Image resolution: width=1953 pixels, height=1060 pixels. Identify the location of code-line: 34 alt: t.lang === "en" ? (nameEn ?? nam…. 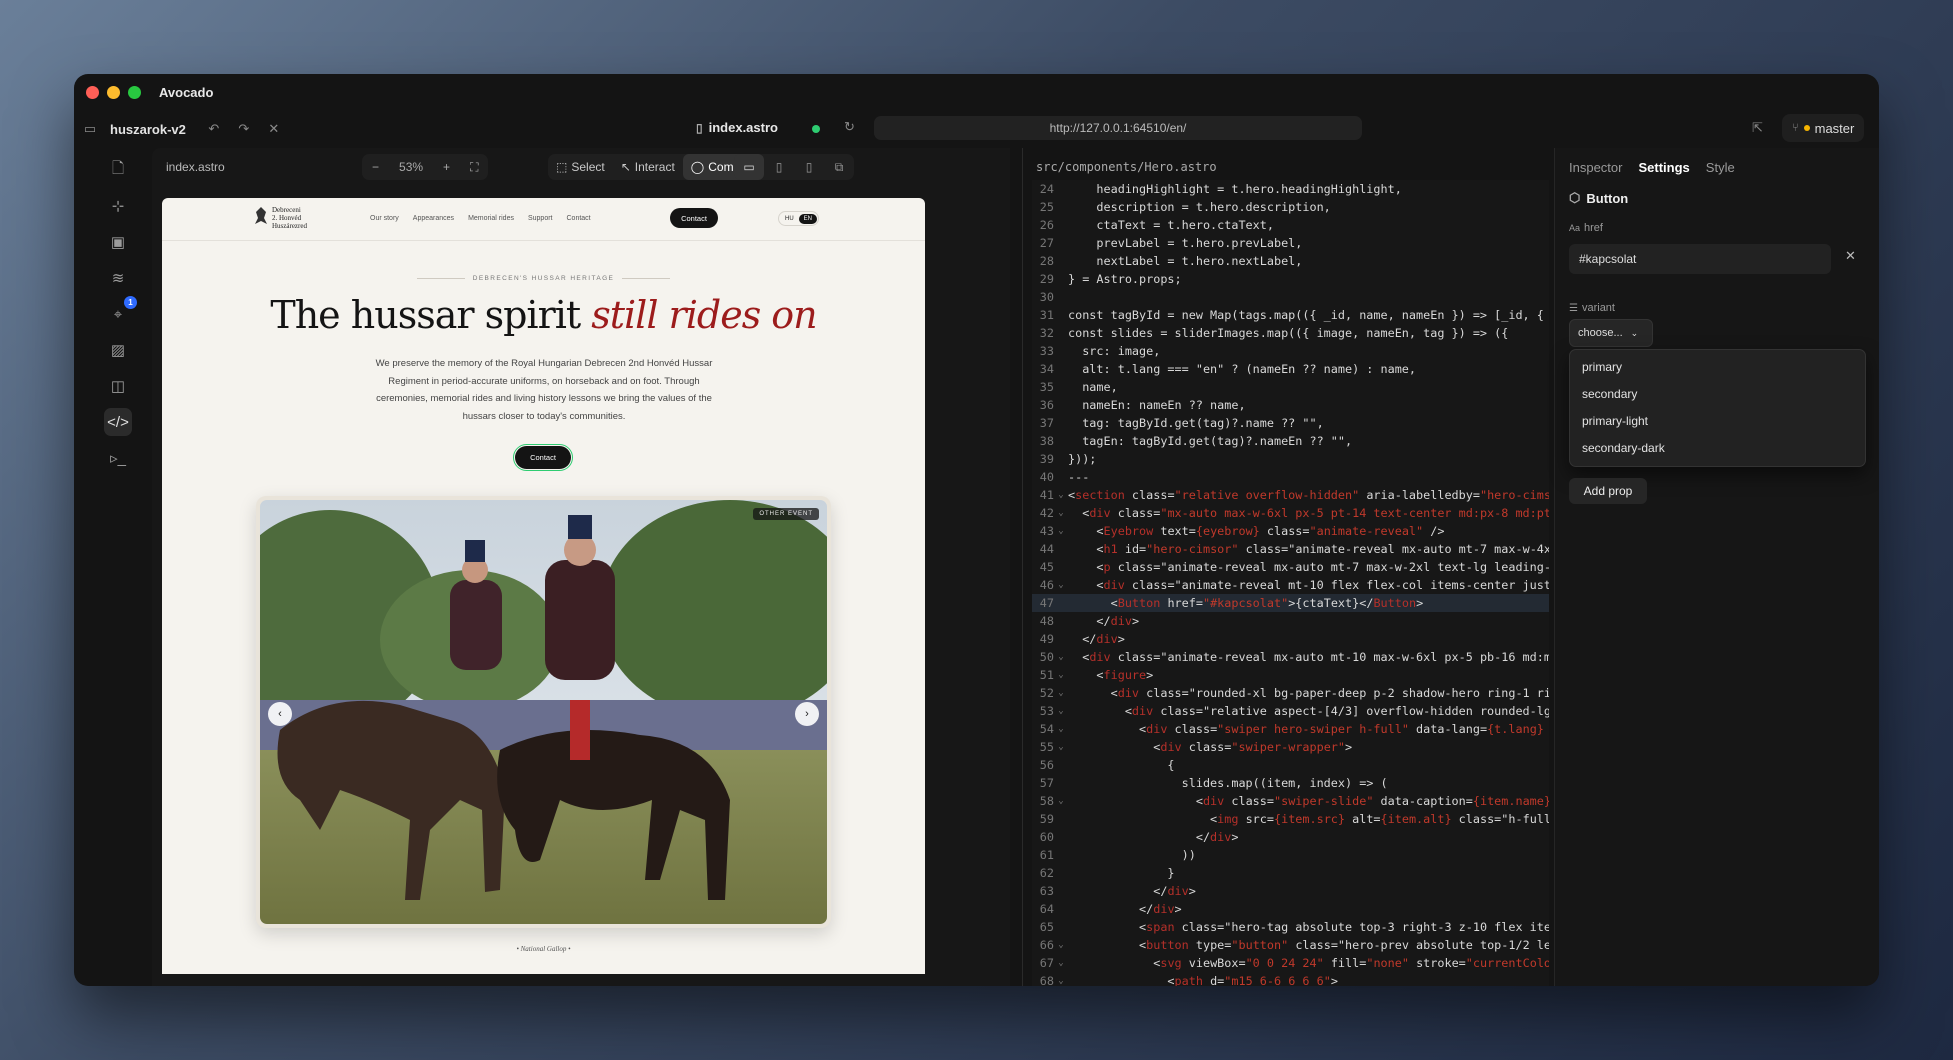
(1290, 369).